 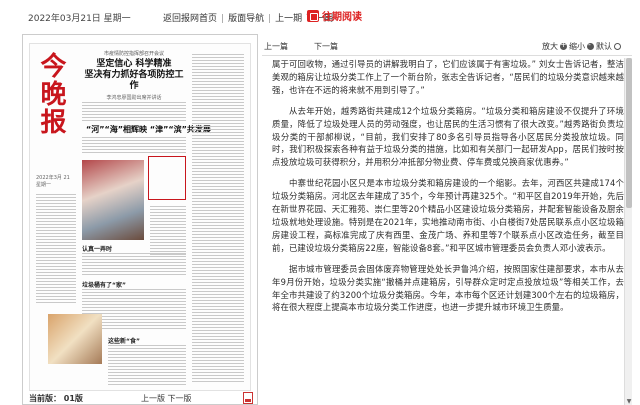 What do you see at coordinates (167, 178) in the screenshot?
I see `highlight-box` at bounding box center [167, 178].